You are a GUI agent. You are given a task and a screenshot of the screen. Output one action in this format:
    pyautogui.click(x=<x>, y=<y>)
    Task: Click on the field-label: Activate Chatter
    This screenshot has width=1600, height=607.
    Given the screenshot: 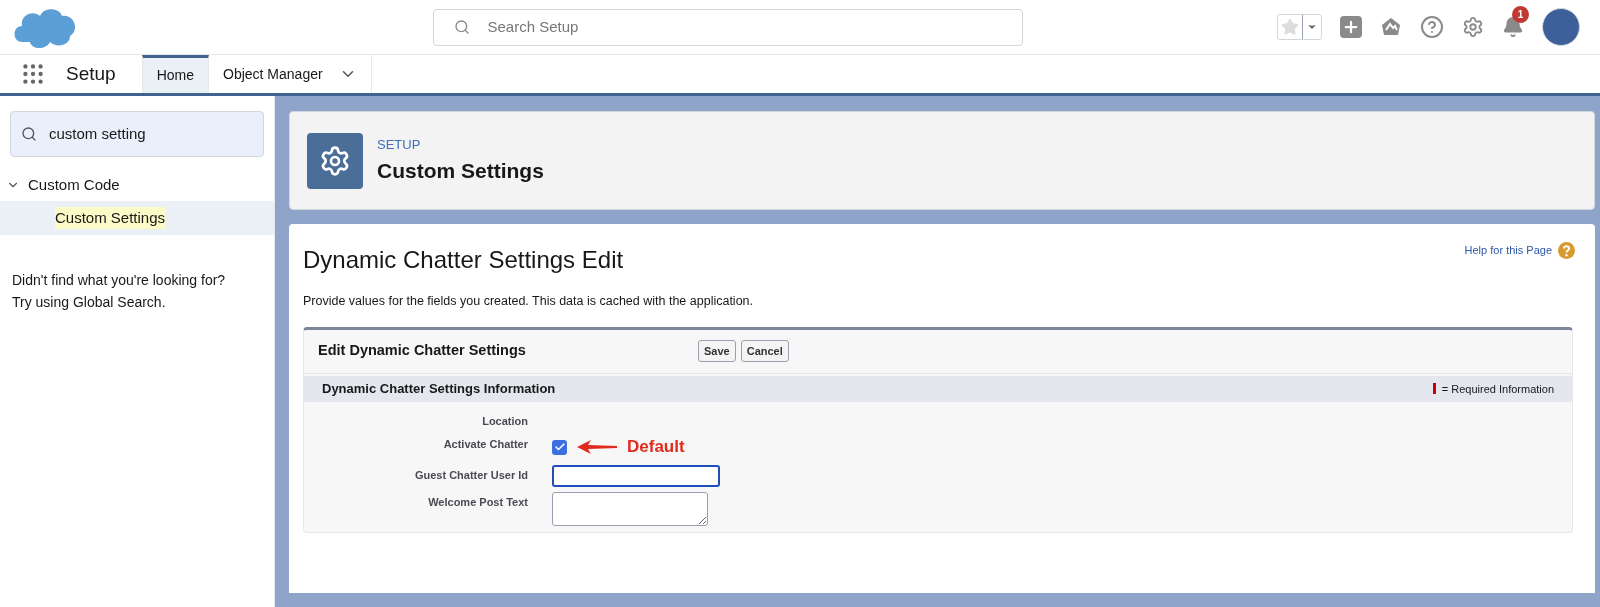 What is the action you would take?
    pyautogui.click(x=485, y=445)
    